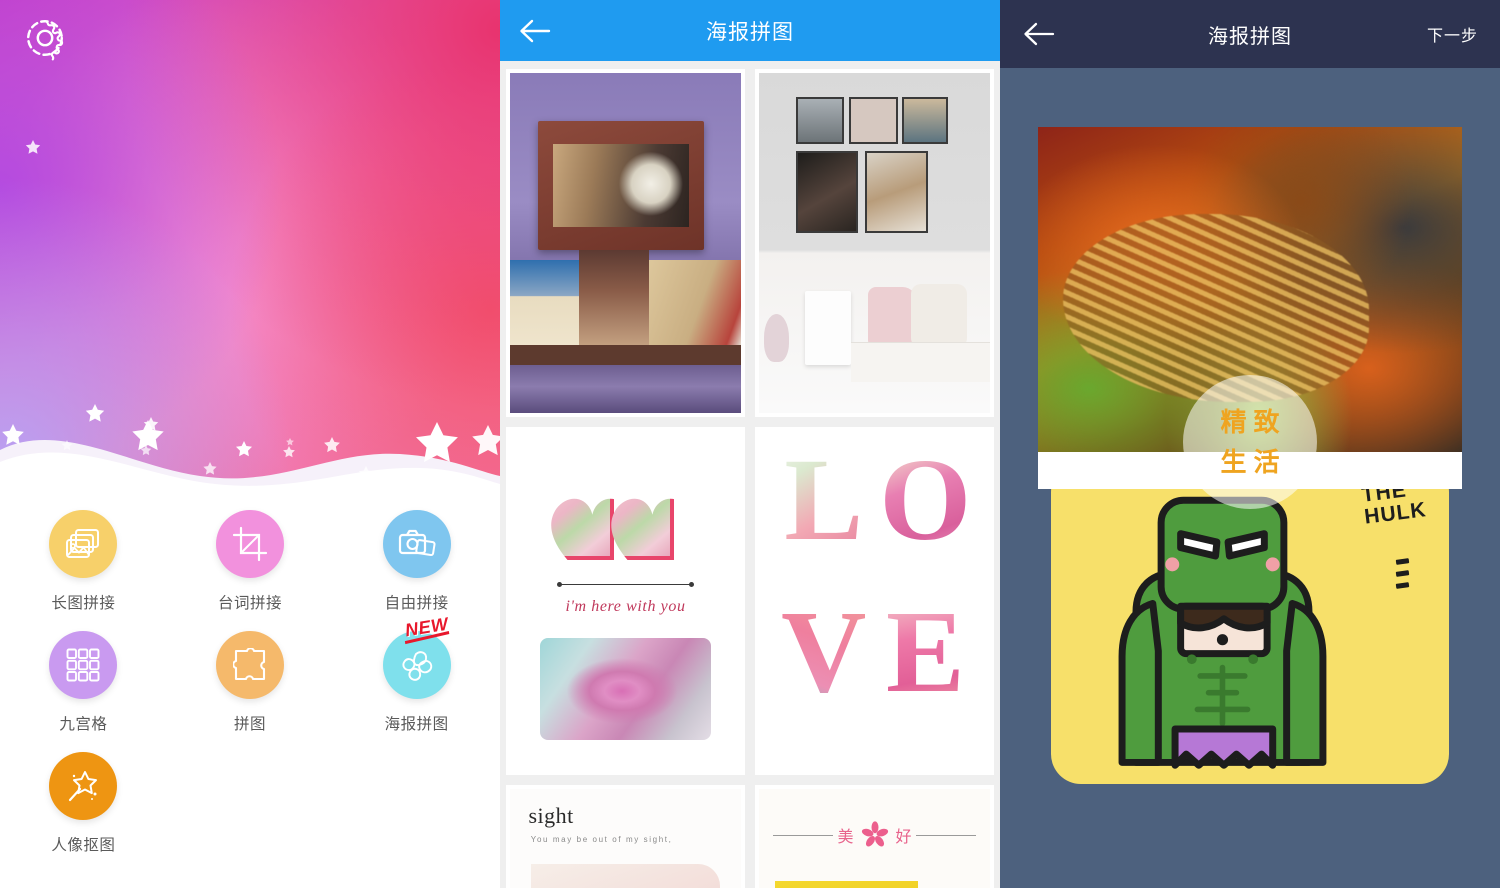  I want to click on new-badge: NEW, so click(426, 627).